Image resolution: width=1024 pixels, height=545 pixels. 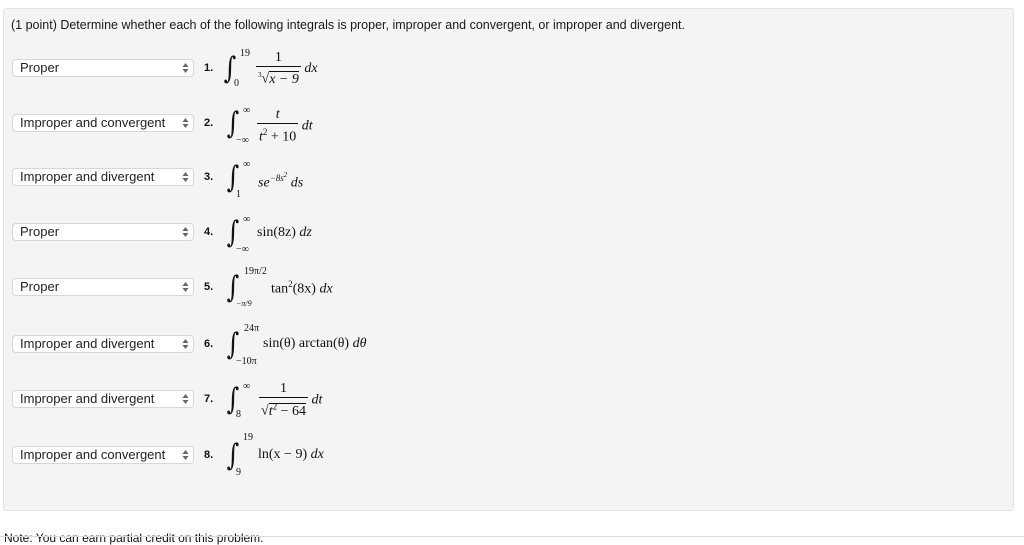 What do you see at coordinates (512, 536) in the screenshot?
I see `divider` at bounding box center [512, 536].